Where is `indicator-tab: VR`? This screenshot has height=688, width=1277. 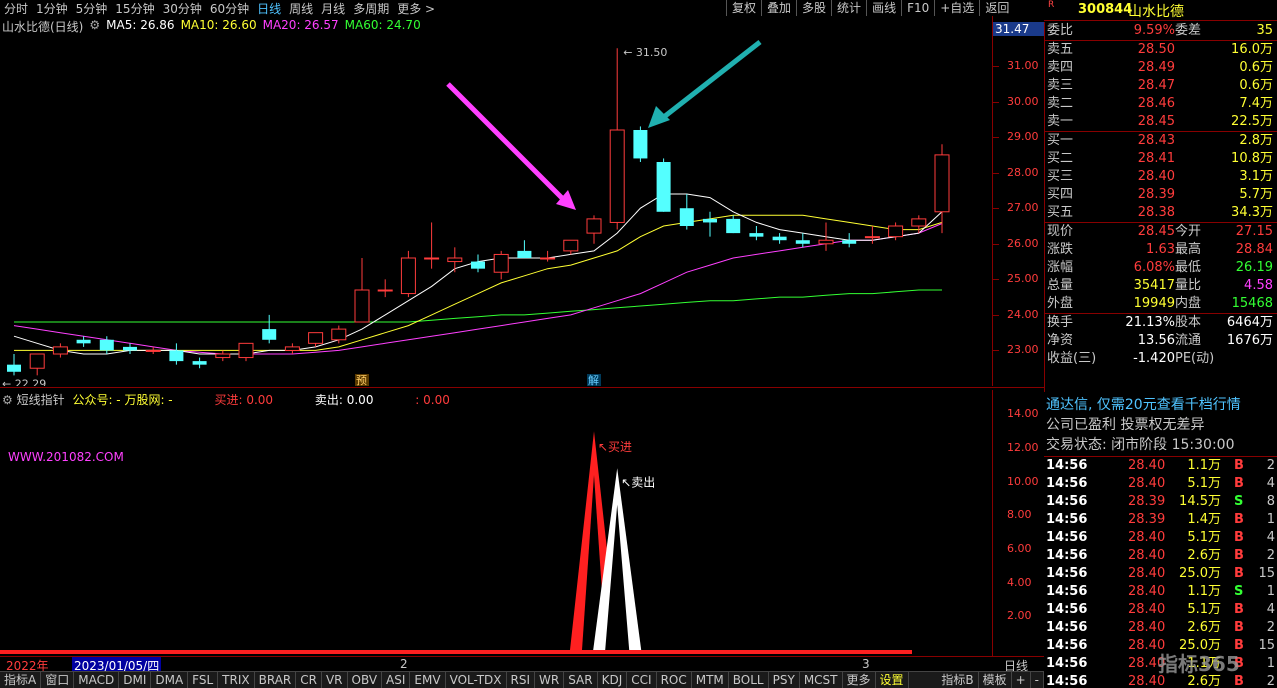 indicator-tab: VR is located at coordinates (335, 680).